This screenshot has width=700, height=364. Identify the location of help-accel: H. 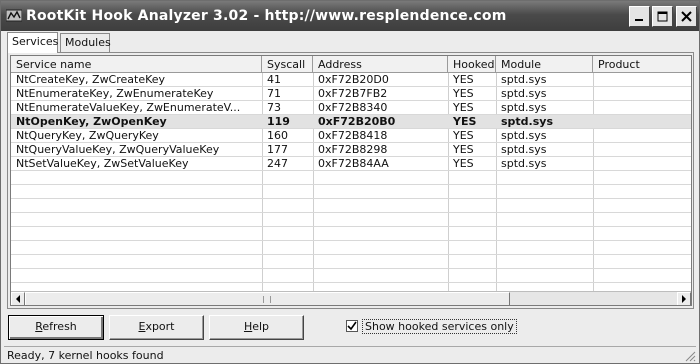
(248, 326).